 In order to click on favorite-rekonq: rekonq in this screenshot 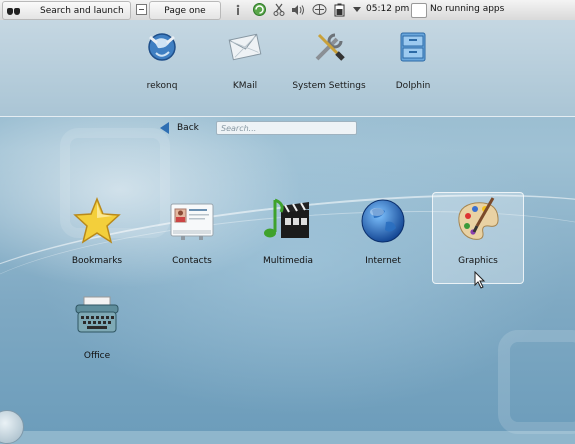, I will do `click(162, 60)`.